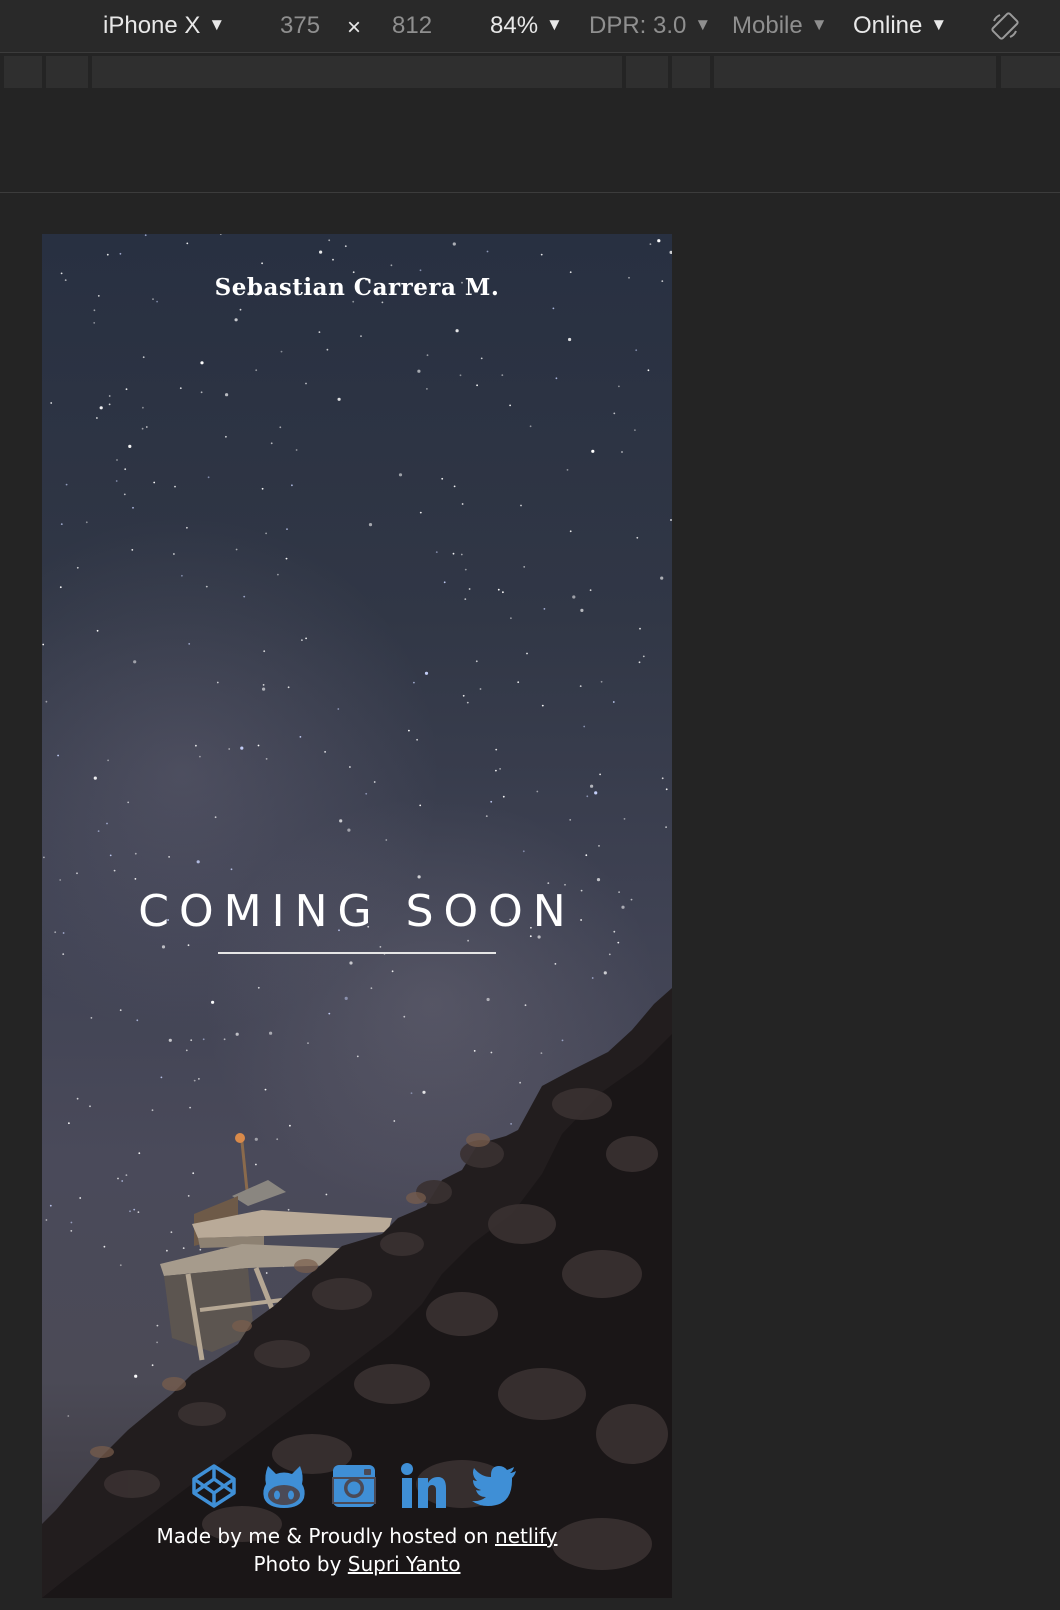 Image resolution: width=1060 pixels, height=1610 pixels. Describe the element at coordinates (494, 1486) in the screenshot. I see `twitter-icon` at that location.